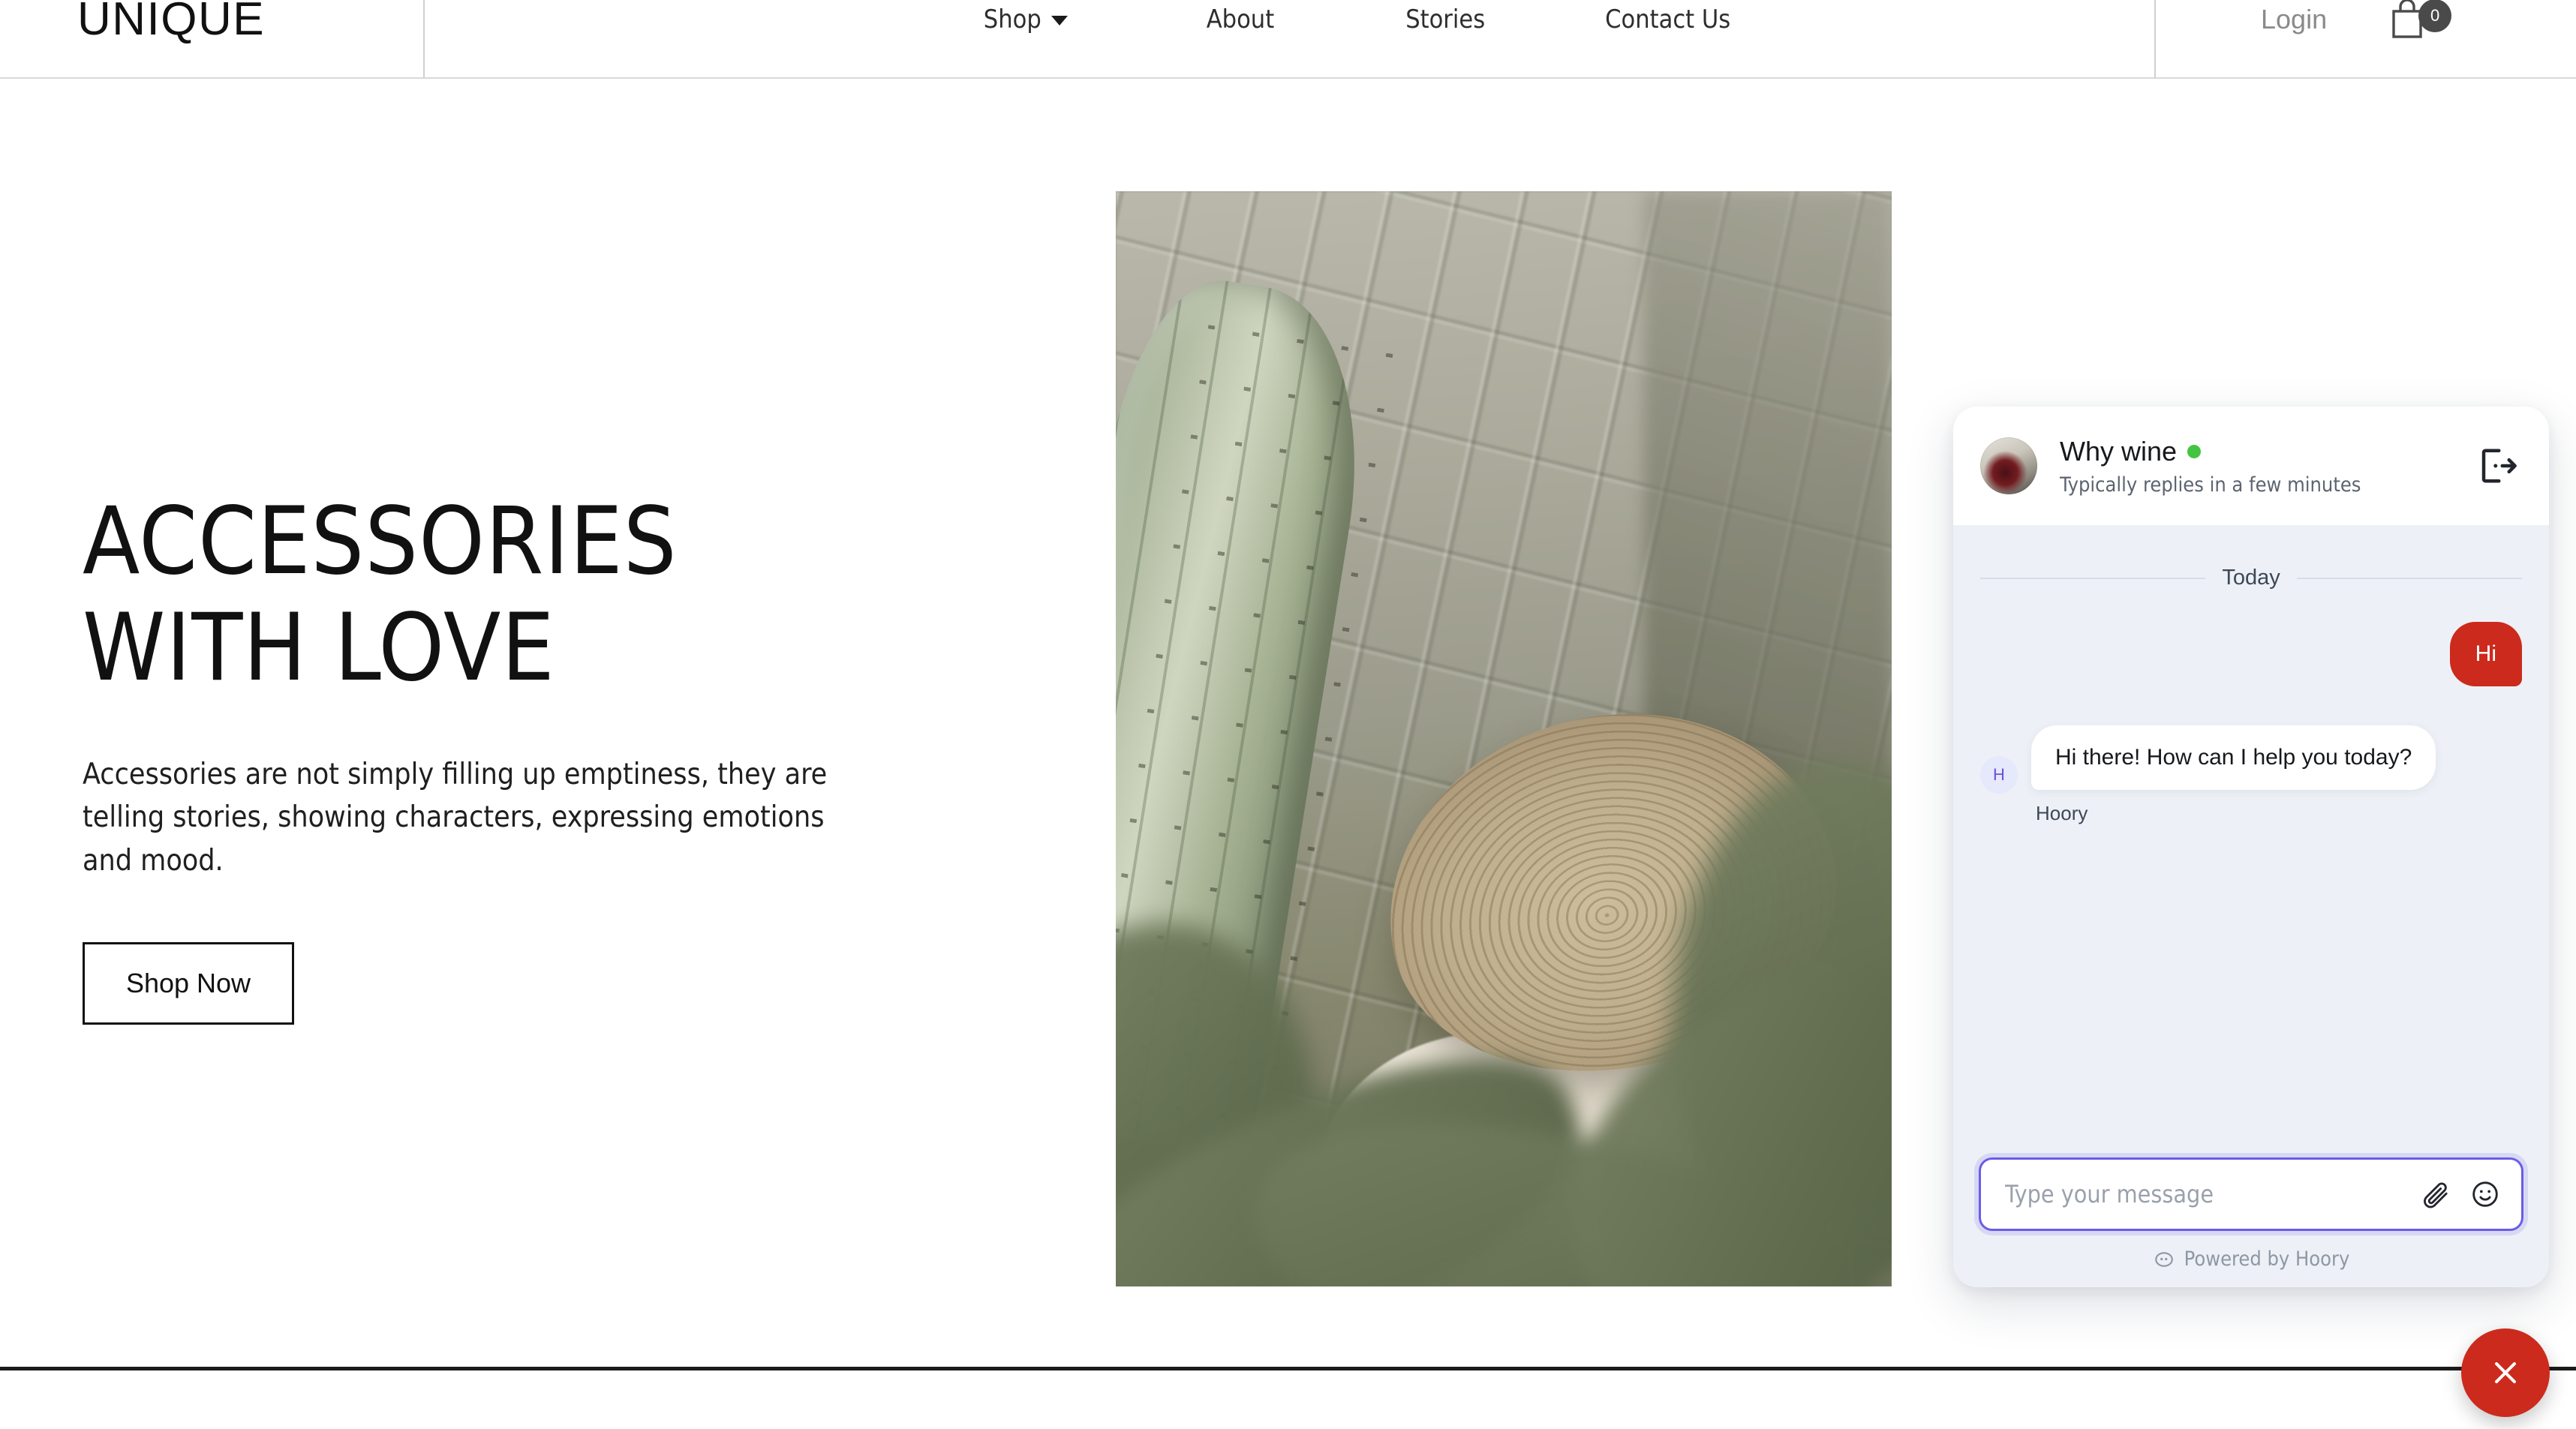  I want to click on smiley-icon, so click(2485, 1194).